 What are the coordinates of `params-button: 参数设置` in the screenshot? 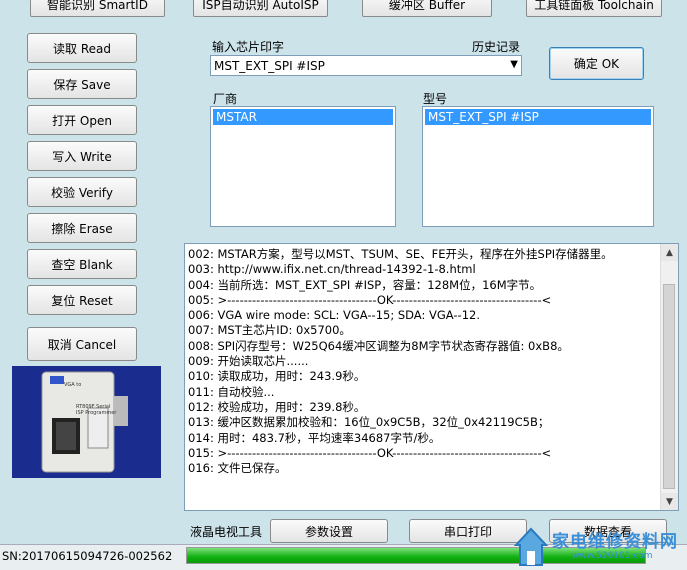 It's located at (329, 531).